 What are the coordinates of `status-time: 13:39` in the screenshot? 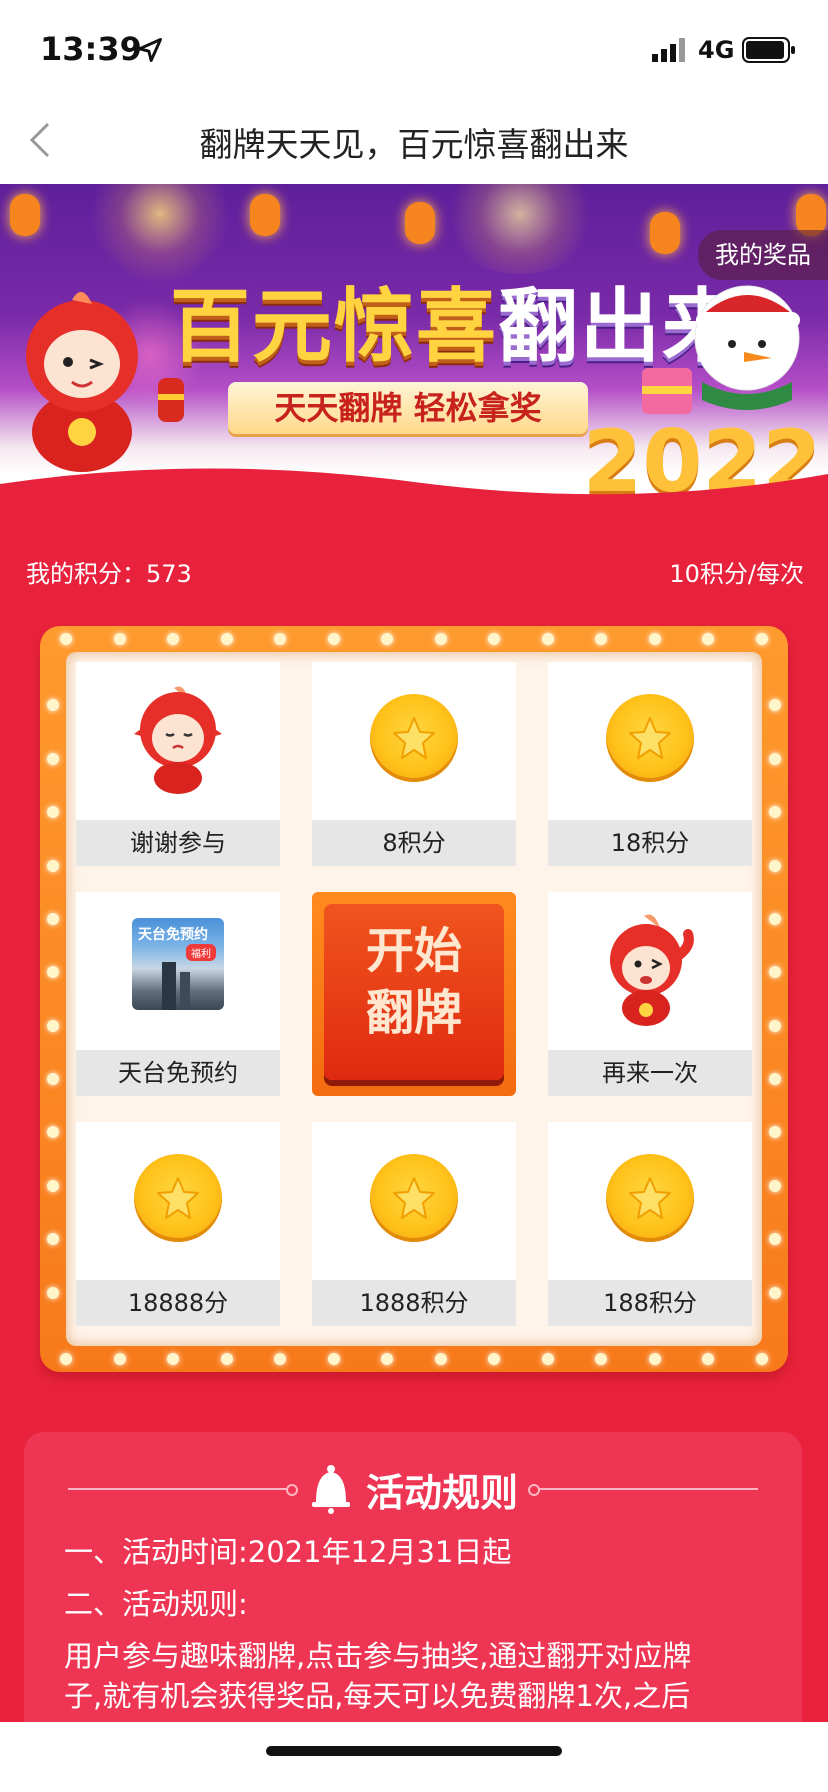 It's located at (91, 49).